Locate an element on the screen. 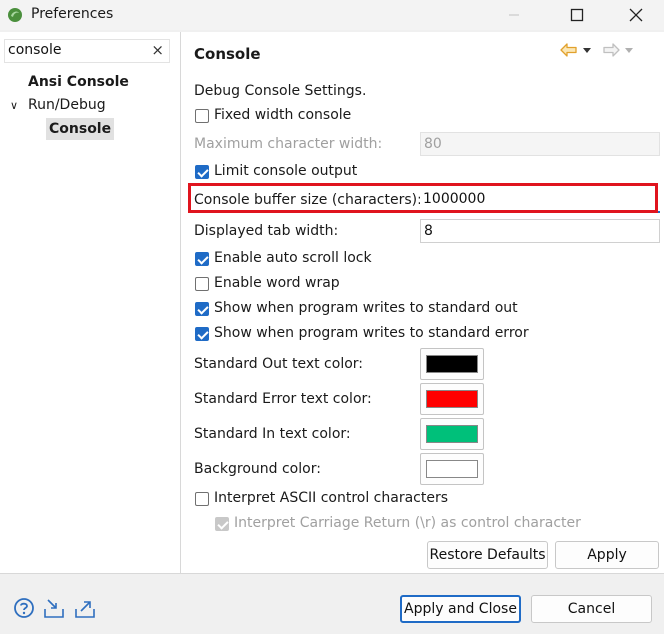 This screenshot has width=664, height=634. word-wrap-checkbox is located at coordinates (202, 284).